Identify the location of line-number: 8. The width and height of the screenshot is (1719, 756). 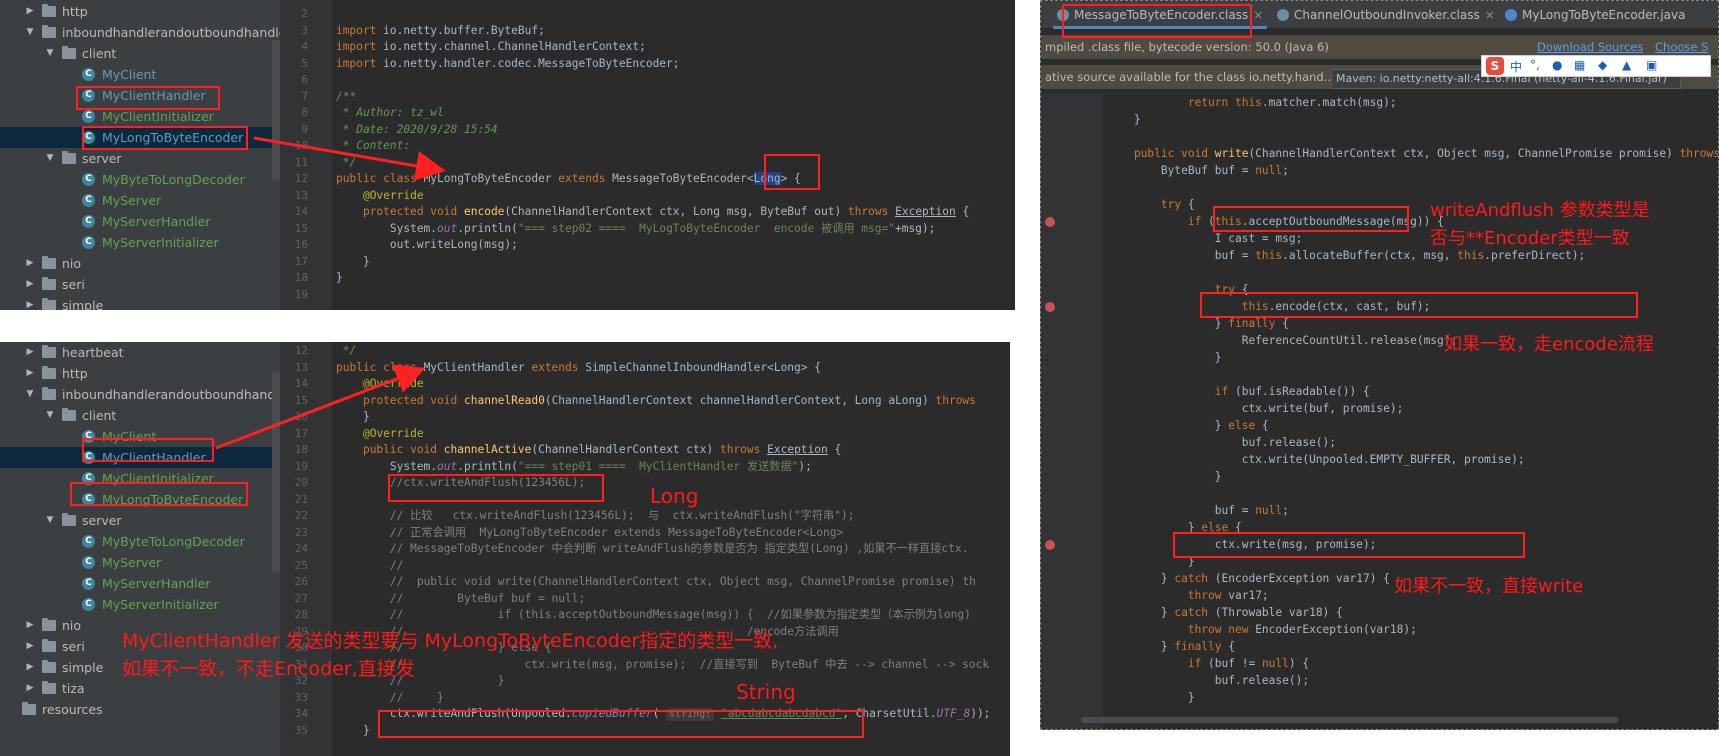
(304, 112).